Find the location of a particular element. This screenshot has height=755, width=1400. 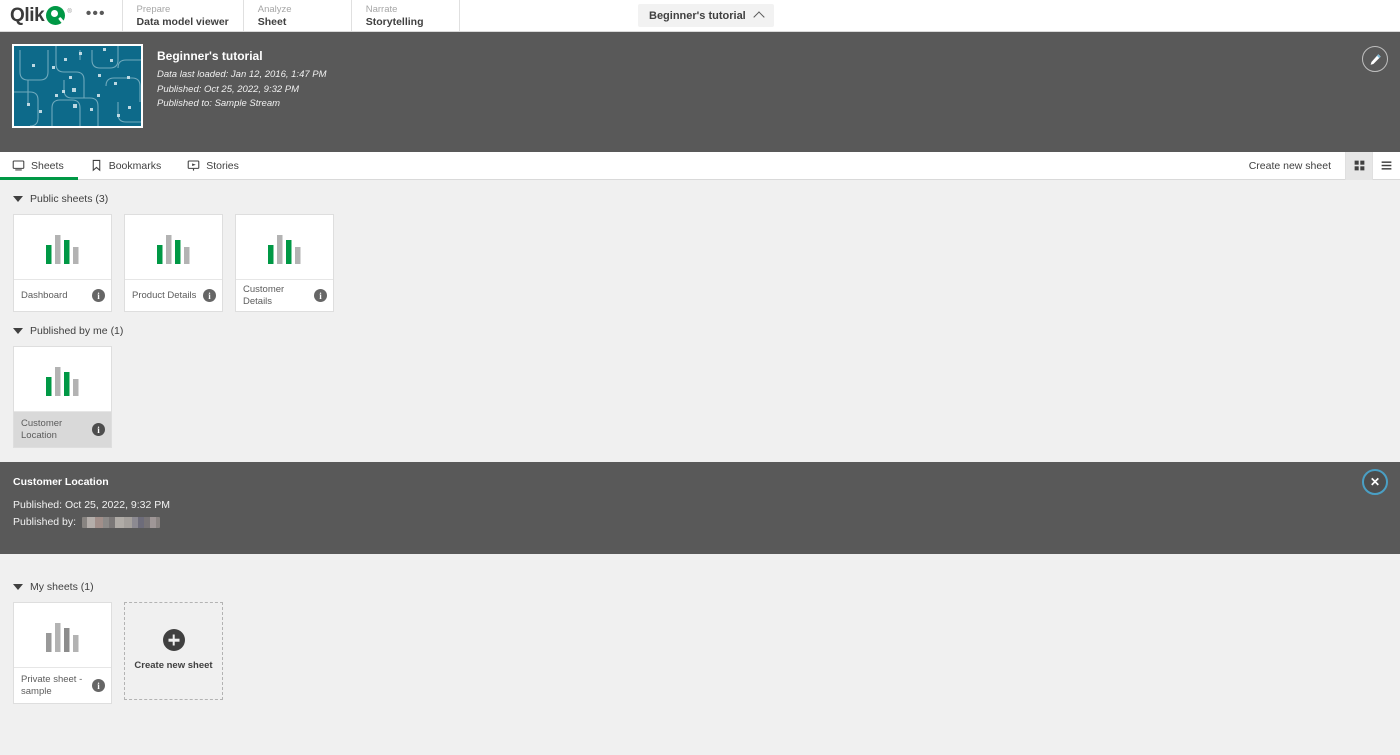

create-new-sheet-card: Create new sheet is located at coordinates (173, 651).